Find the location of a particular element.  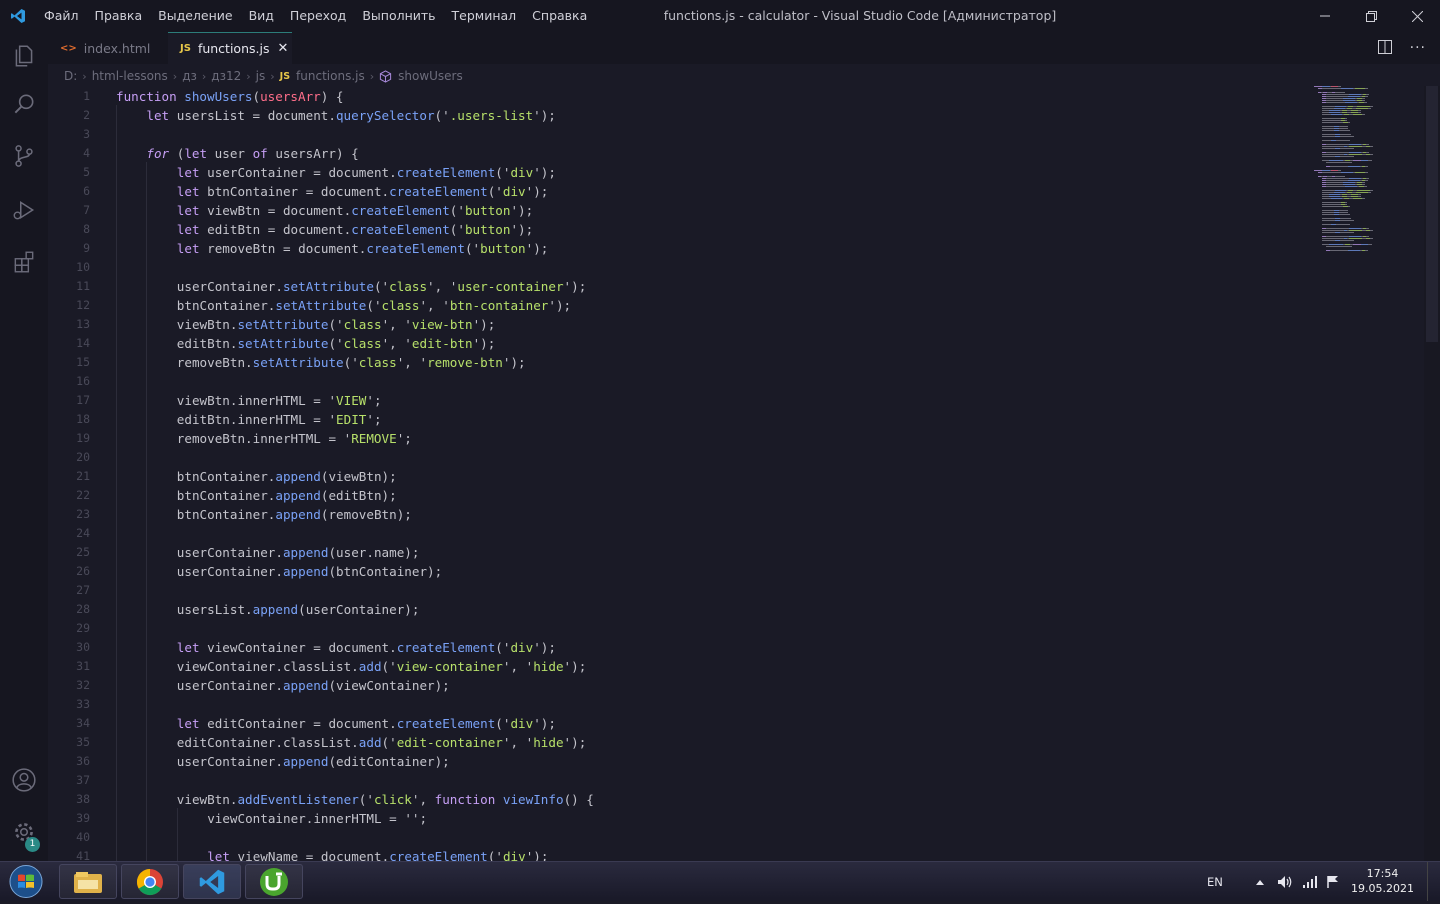

more-actions-button: ··· is located at coordinates (1418, 48).